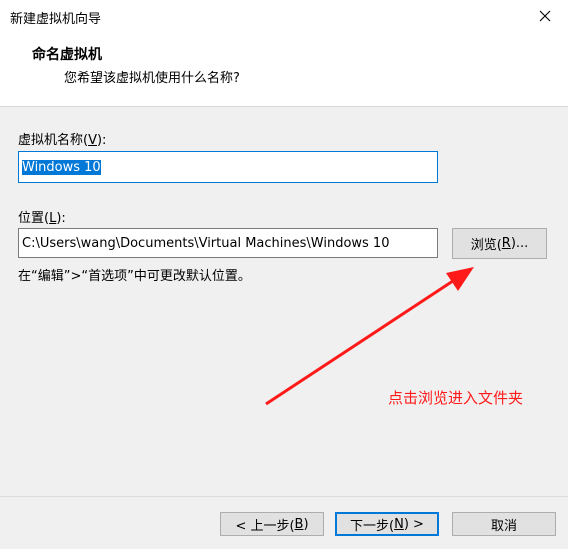 The height and width of the screenshot is (549, 568). Describe the element at coordinates (504, 524) in the screenshot. I see `cancel-button: 取消` at that location.